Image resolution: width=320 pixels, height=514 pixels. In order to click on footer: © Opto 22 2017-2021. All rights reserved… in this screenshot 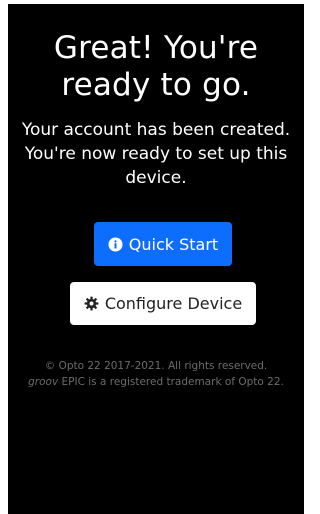, I will do `click(156, 374)`.